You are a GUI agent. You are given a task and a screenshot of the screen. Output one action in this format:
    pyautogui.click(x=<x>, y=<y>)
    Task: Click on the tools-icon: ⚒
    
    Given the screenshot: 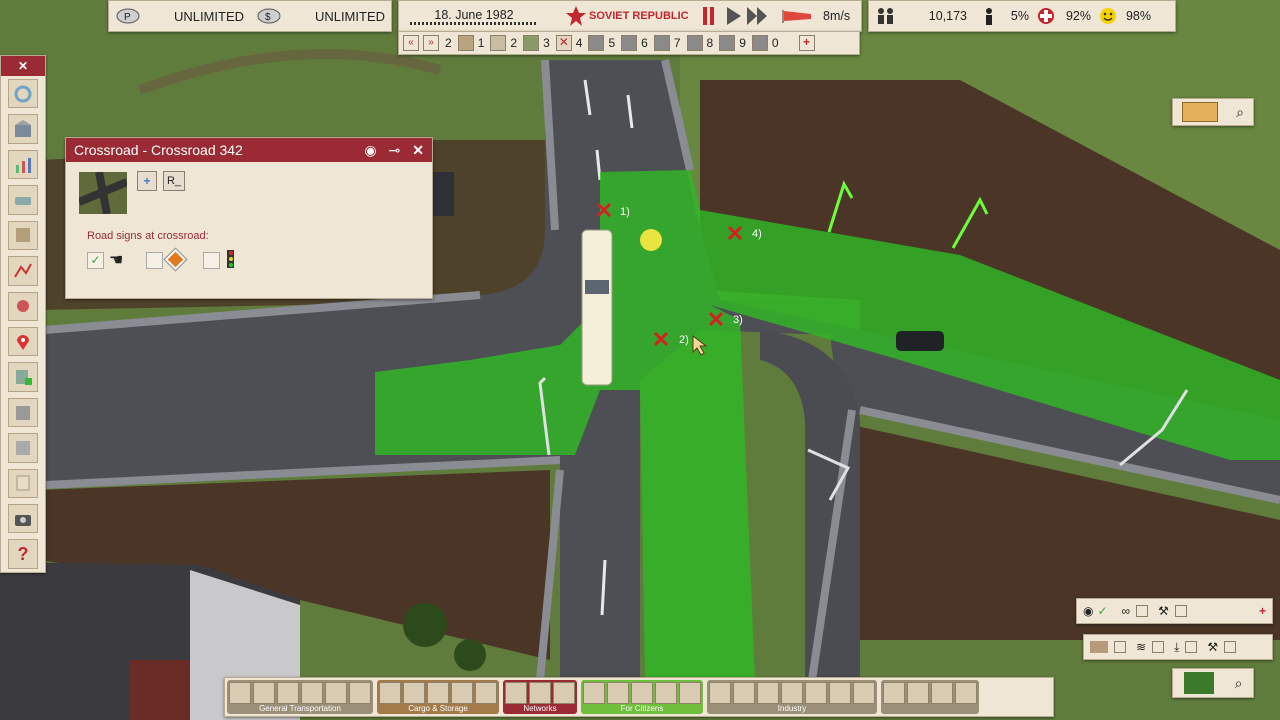 What is the action you would take?
    pyautogui.click(x=1212, y=647)
    